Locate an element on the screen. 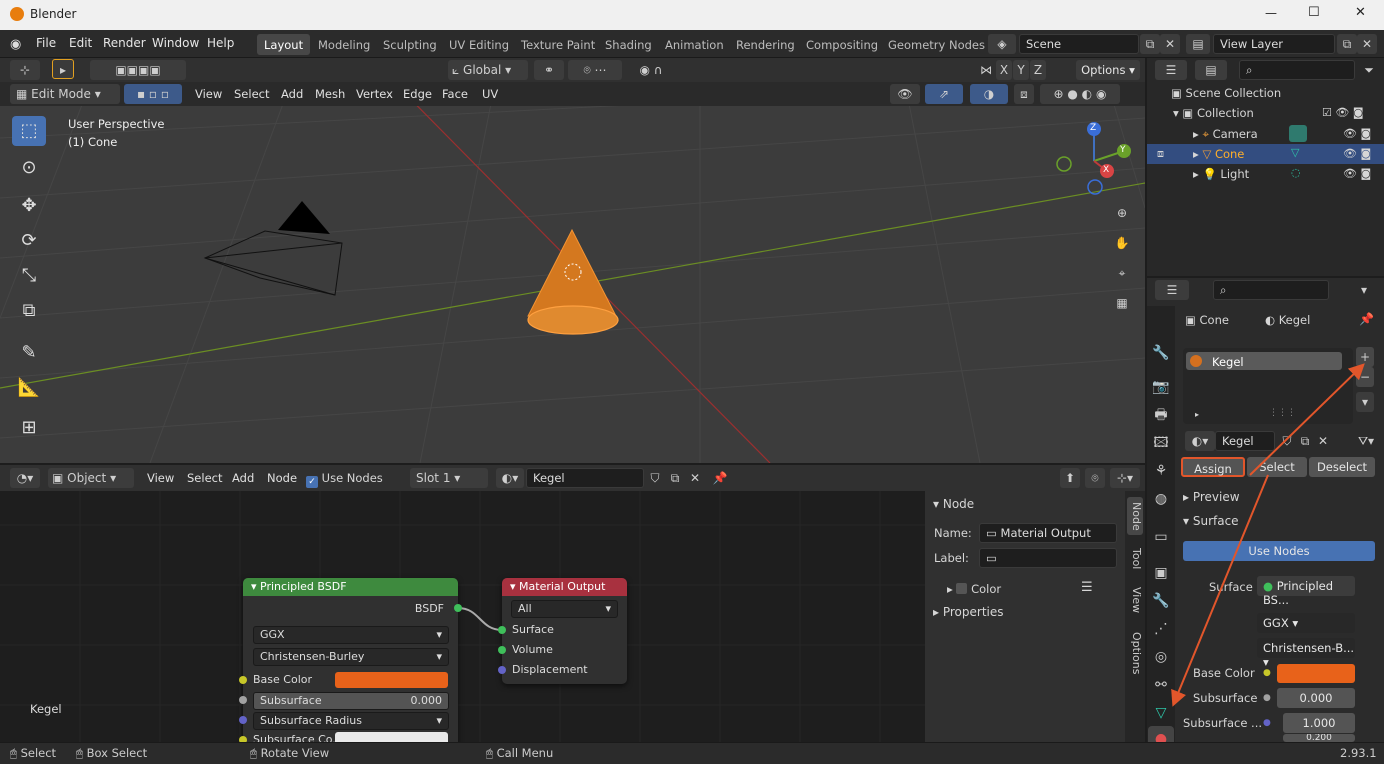  tab-layout: Layout is located at coordinates (284, 44).